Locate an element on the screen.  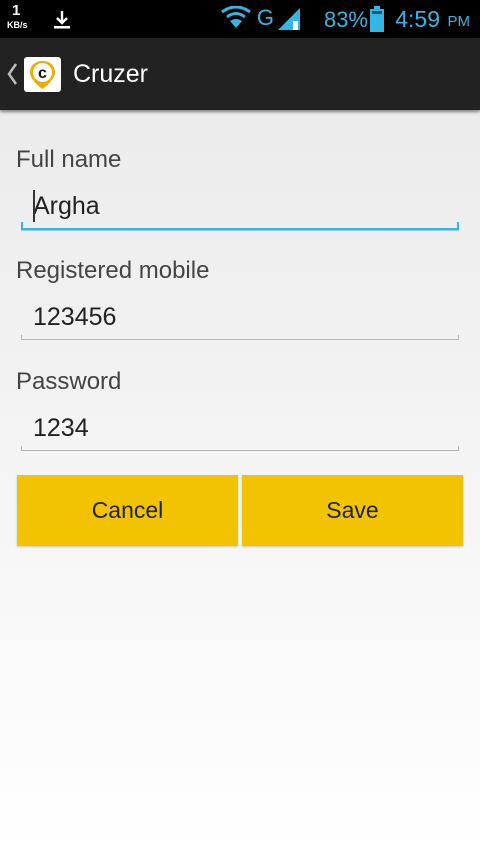
action-bar: c Cruzer is located at coordinates (240, 74).